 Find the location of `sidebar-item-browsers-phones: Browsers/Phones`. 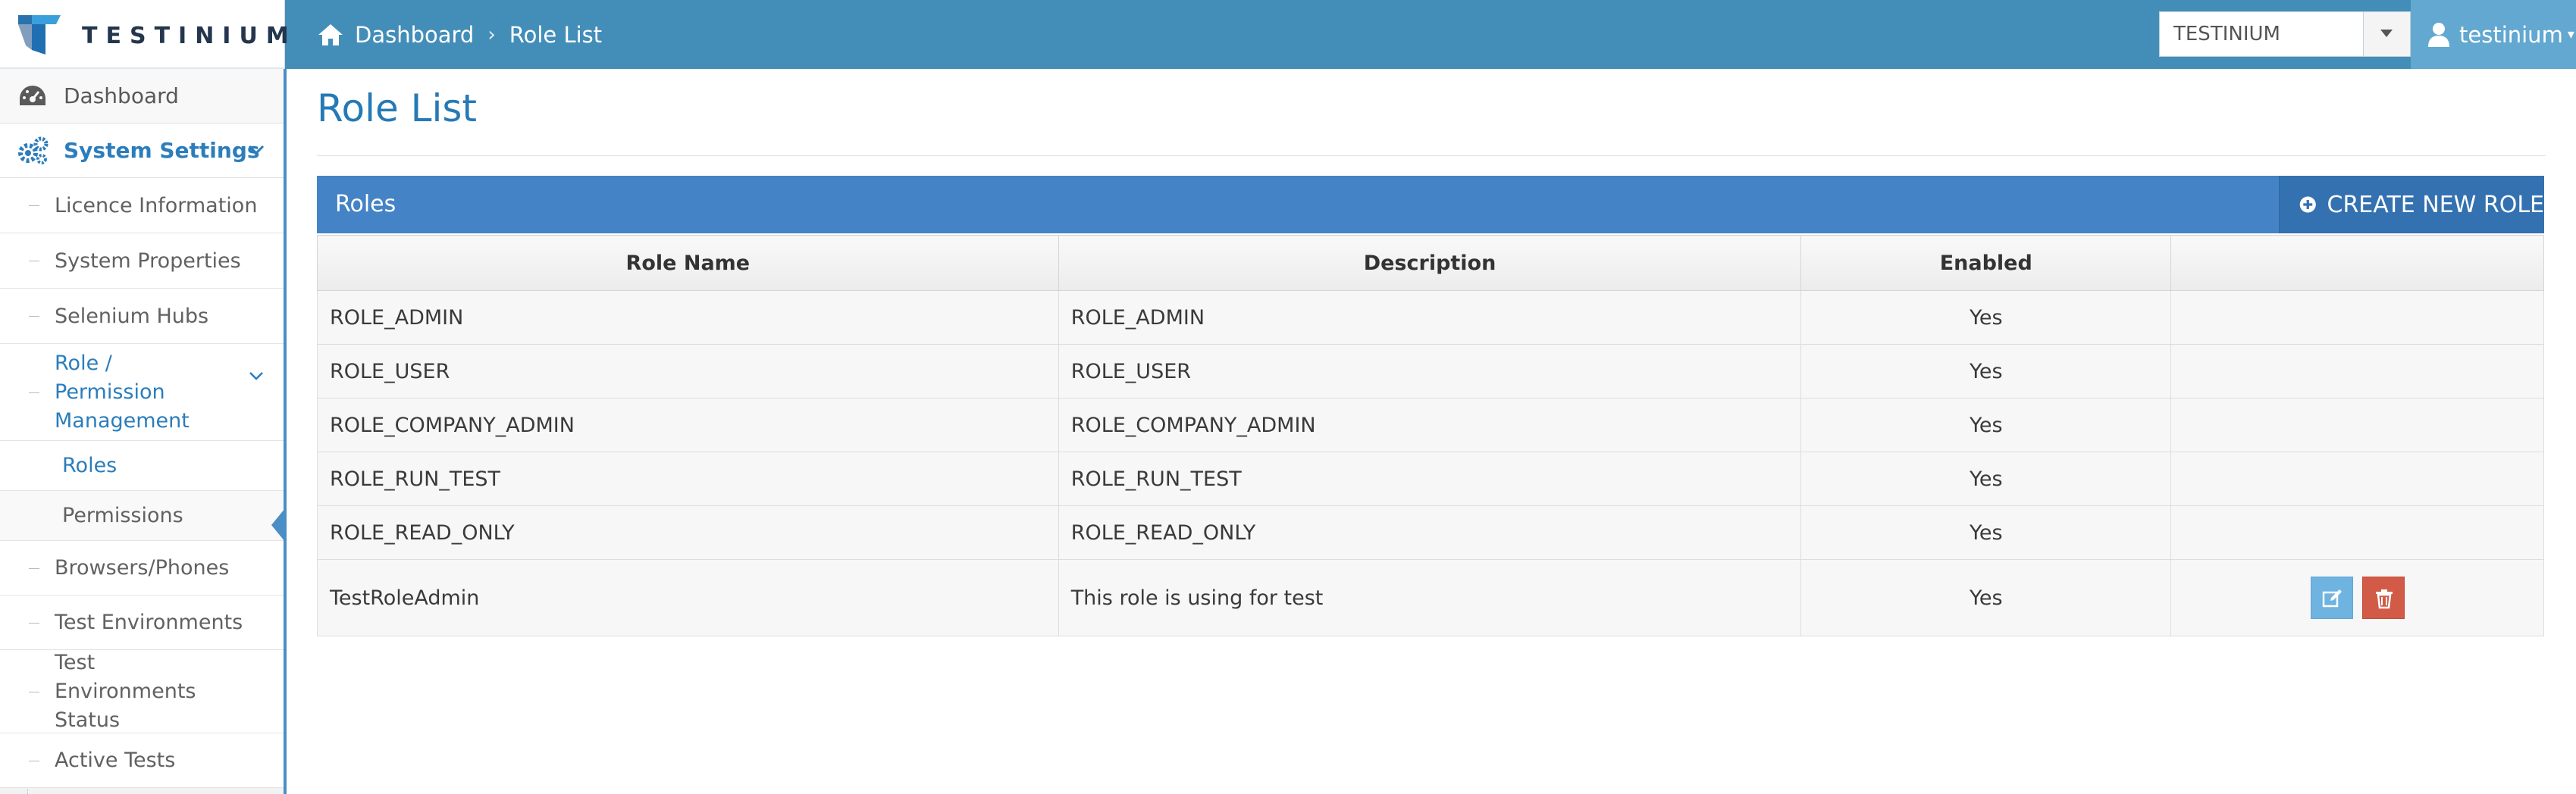

sidebar-item-browsers-phones: Browsers/Phones is located at coordinates (142, 568).